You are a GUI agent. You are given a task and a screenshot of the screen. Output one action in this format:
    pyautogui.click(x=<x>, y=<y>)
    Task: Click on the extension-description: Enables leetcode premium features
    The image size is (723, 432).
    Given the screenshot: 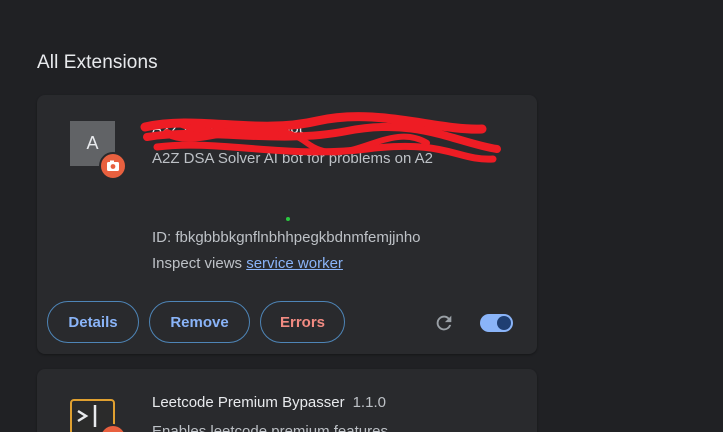 What is the action you would take?
    pyautogui.click(x=270, y=427)
    